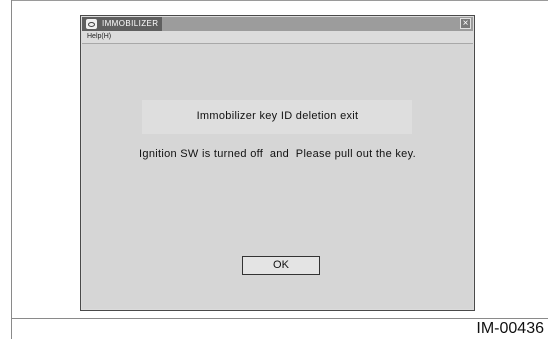 The width and height of the screenshot is (548, 339). I want to click on figure-id-label: IM-00436, so click(510, 328).